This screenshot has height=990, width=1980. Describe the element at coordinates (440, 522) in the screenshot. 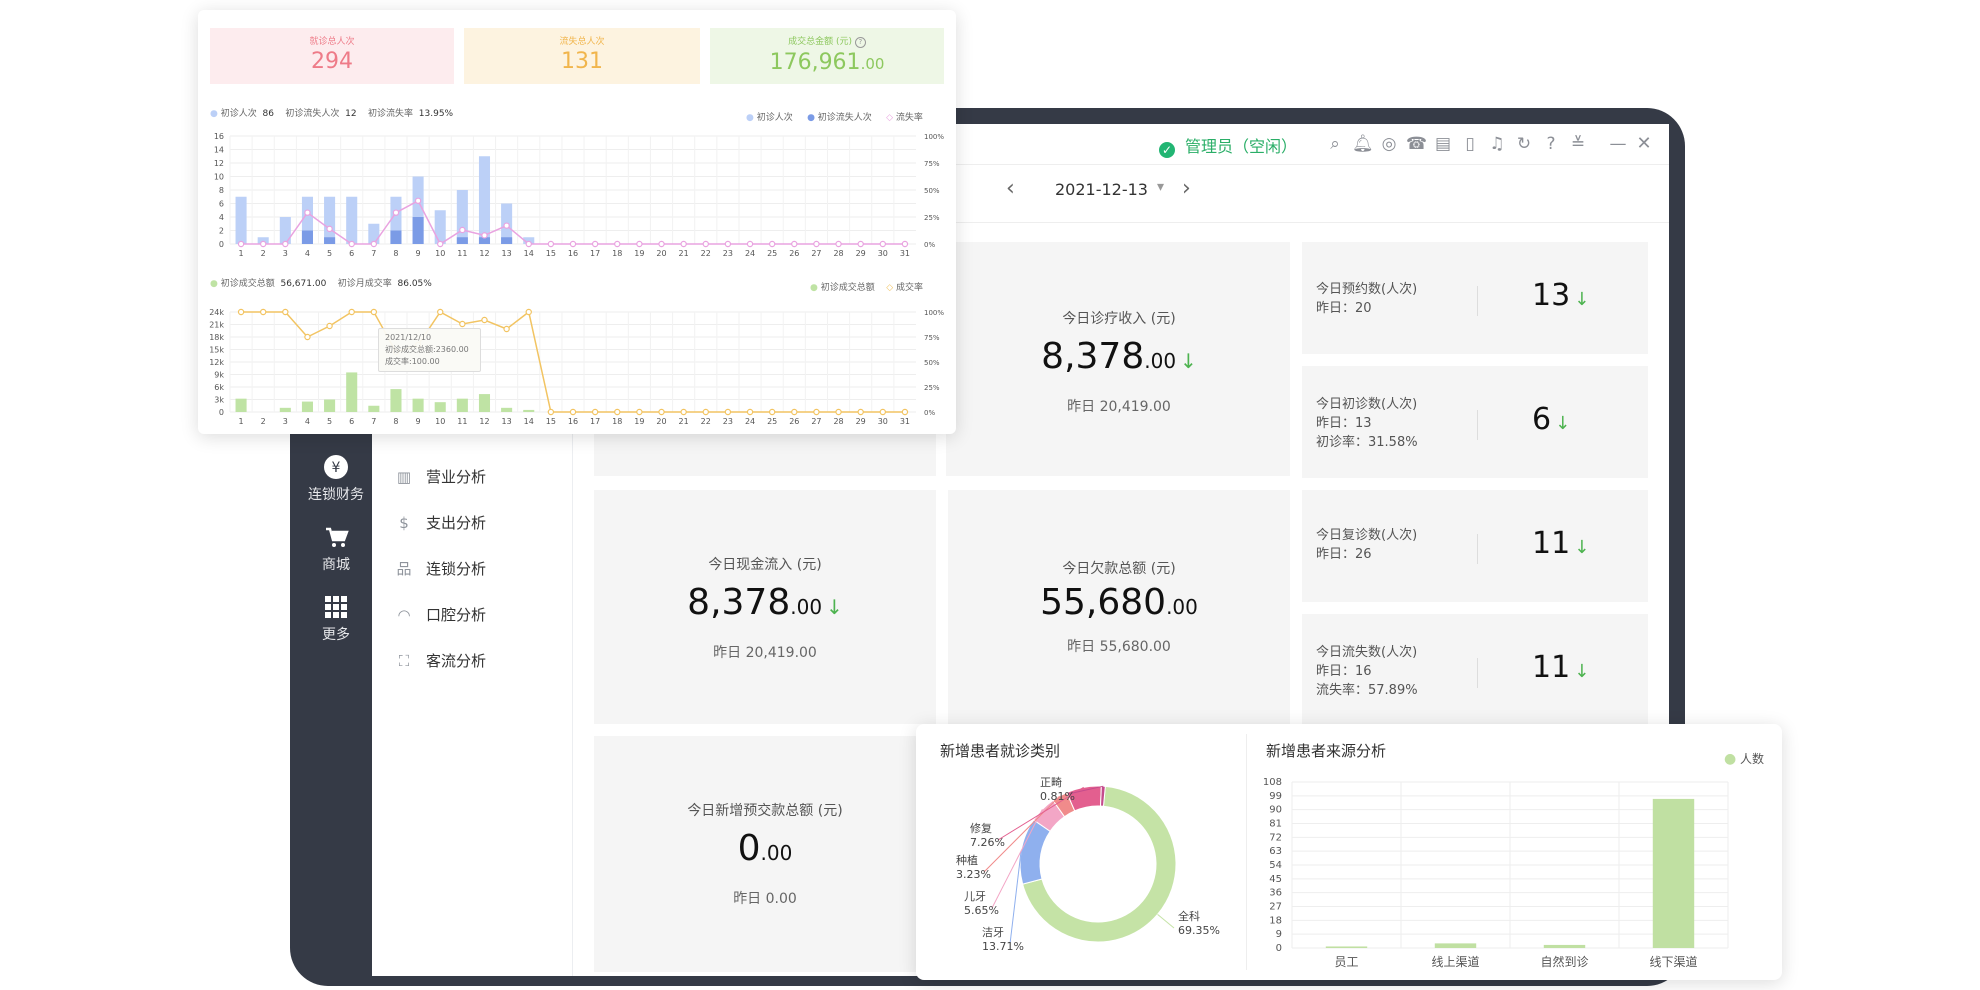

I see `submenu-item-expense: $ 支出分析` at that location.